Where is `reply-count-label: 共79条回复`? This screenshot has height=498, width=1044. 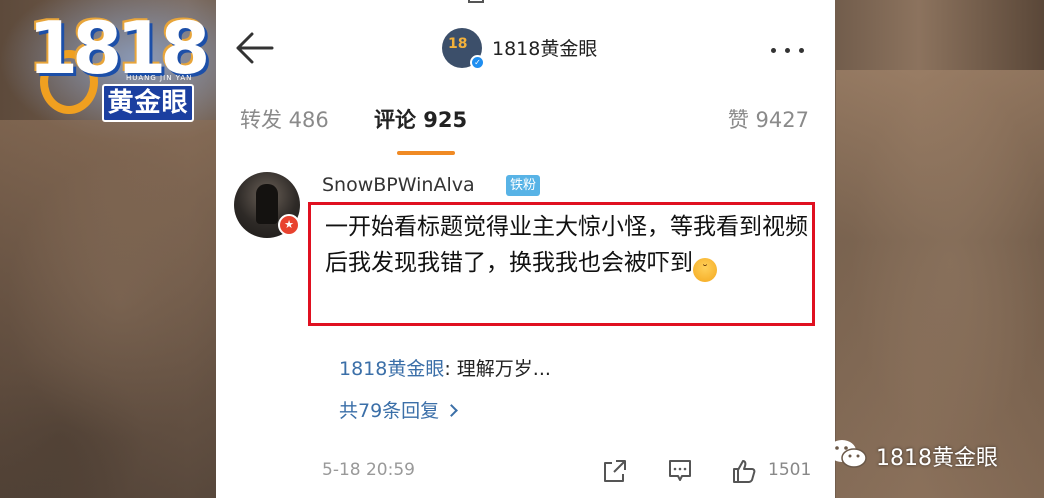 reply-count-label: 共79条回复 is located at coordinates (389, 411).